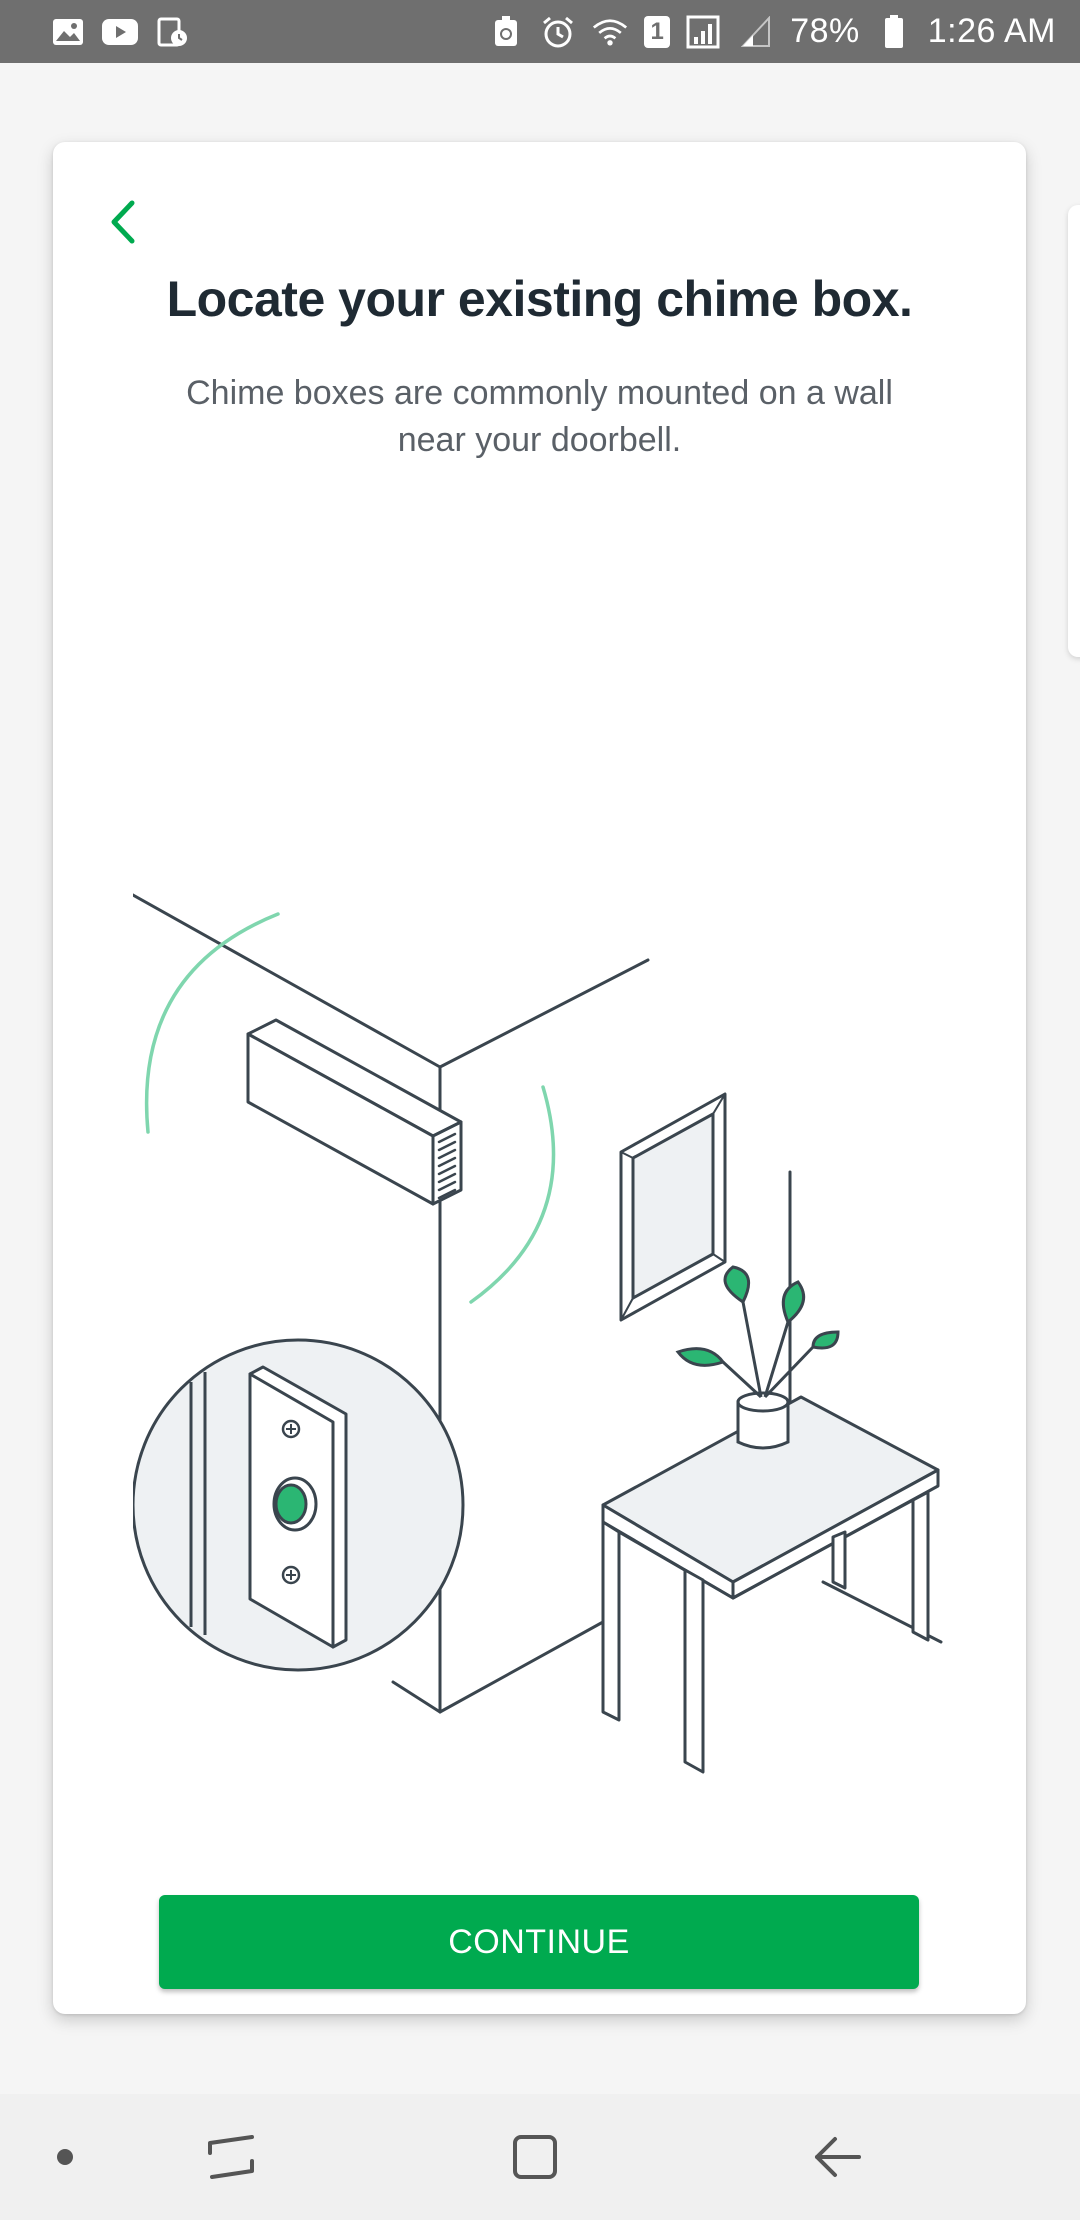 This screenshot has width=1080, height=2220. What do you see at coordinates (673, 1207) in the screenshot?
I see `wall-frame` at bounding box center [673, 1207].